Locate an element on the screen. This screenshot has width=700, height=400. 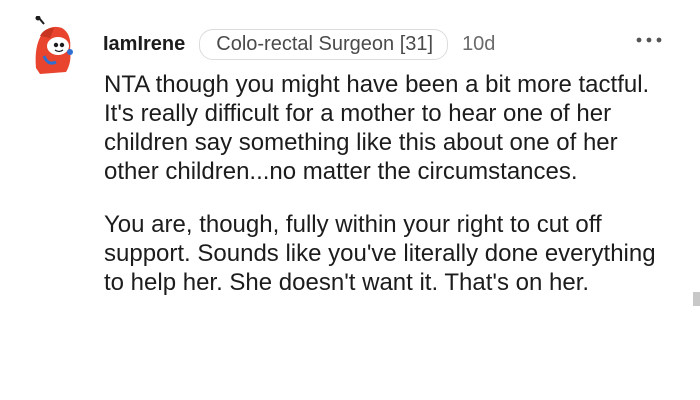
snoo-avatar-icon is located at coordinates (54, 44).